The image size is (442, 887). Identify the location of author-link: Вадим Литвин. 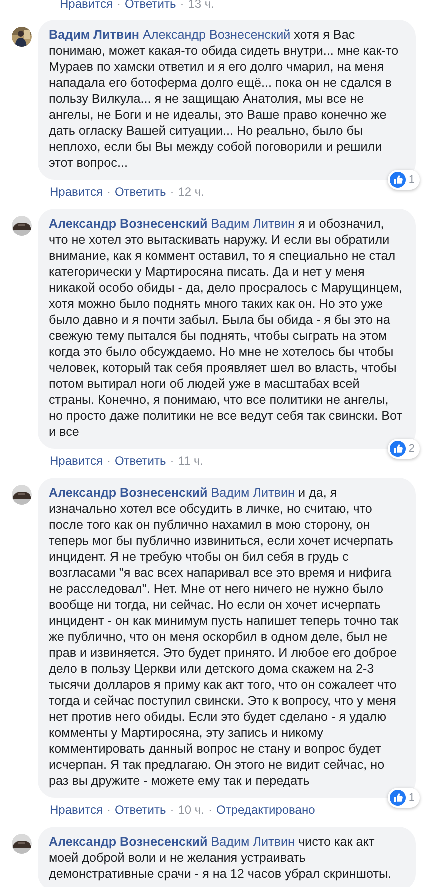
(94, 35).